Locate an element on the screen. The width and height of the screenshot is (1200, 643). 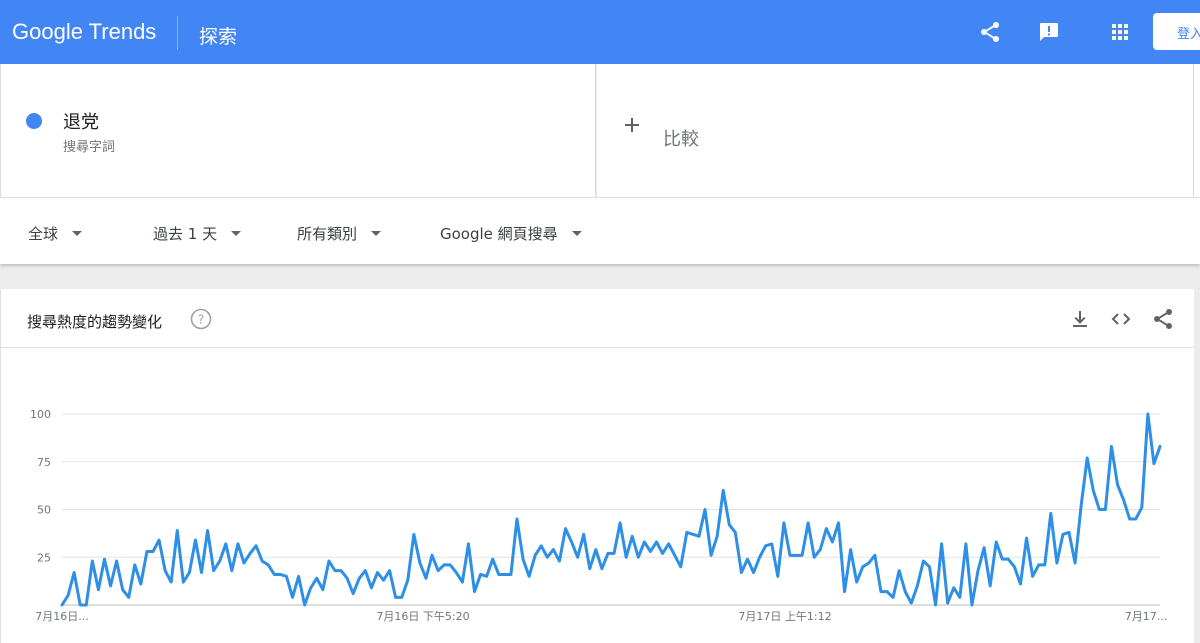
y-tick-label: 50 is located at coordinates (44, 510).